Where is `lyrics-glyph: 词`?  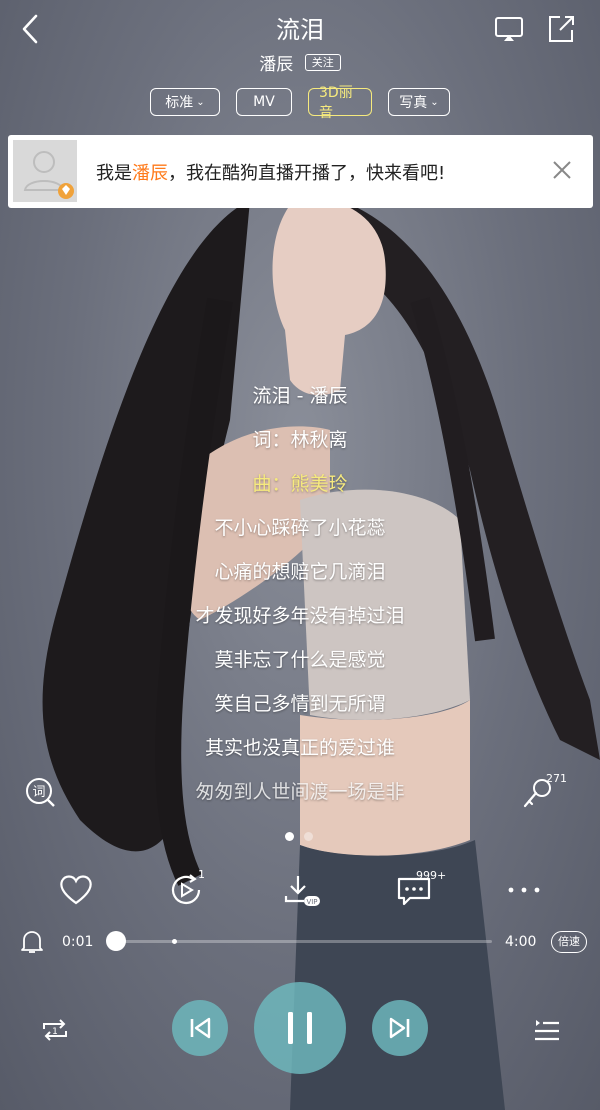
lyrics-glyph: 词 is located at coordinates (38, 792).